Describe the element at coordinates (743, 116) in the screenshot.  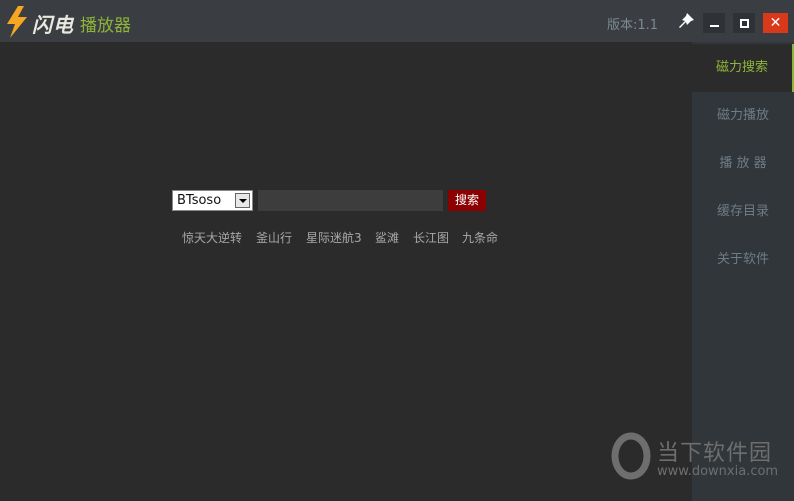
I see `sidebar-item-magnet-play: 磁力播放` at that location.